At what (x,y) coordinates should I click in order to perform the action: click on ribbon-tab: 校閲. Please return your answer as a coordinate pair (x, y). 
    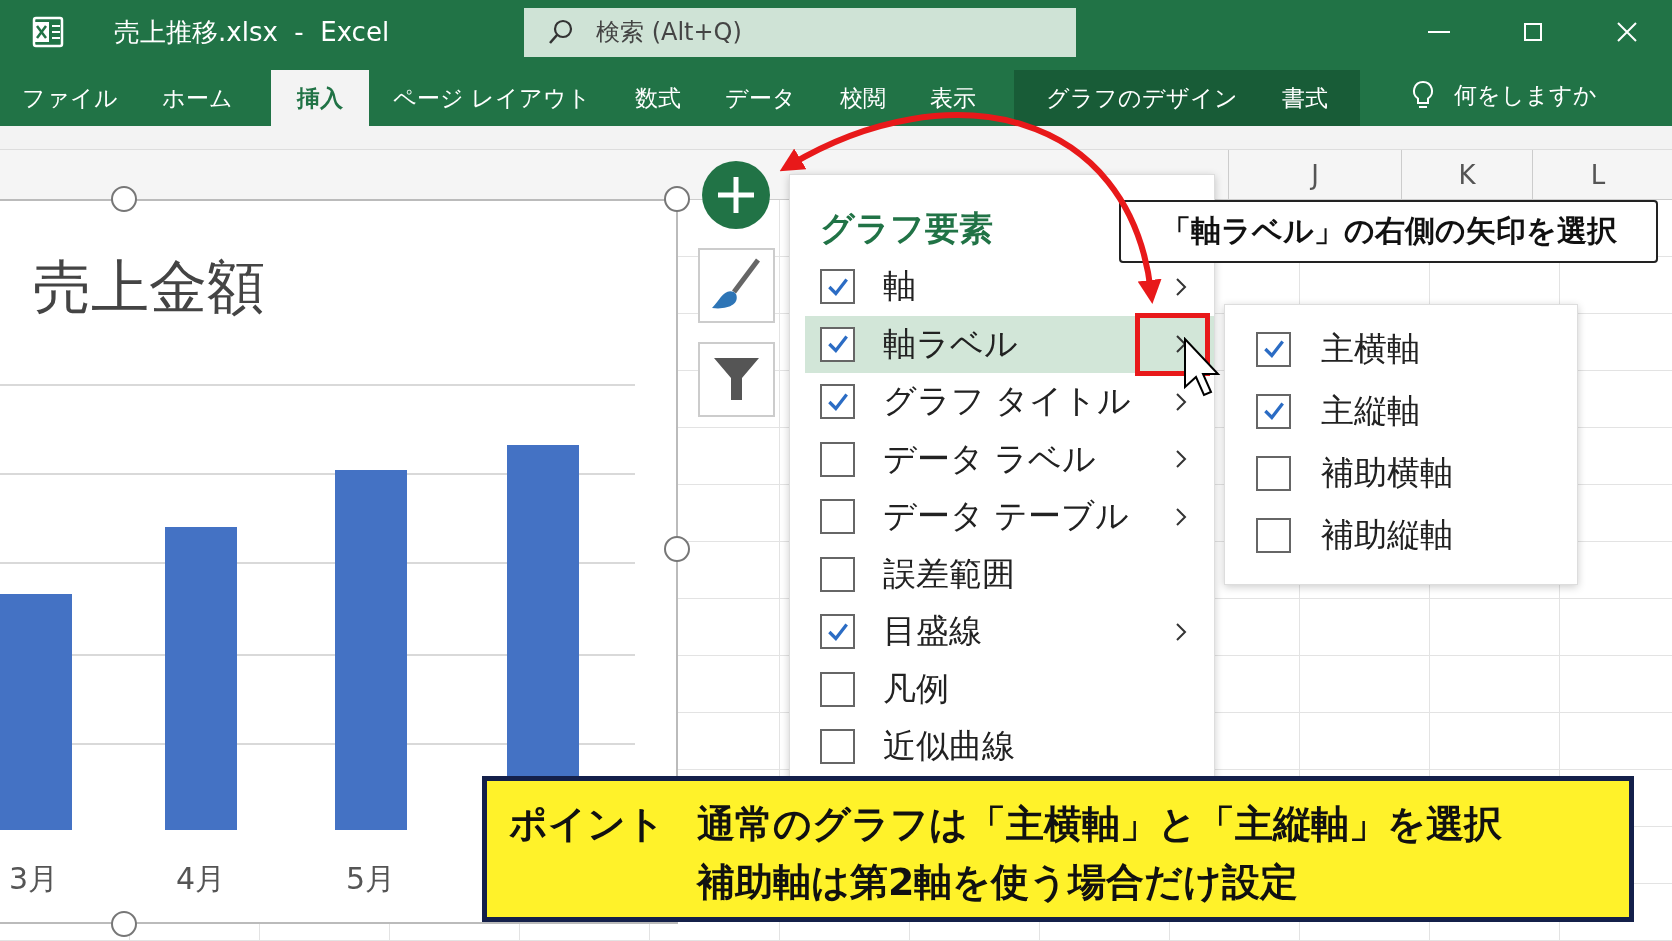
    Looking at the image, I should click on (863, 98).